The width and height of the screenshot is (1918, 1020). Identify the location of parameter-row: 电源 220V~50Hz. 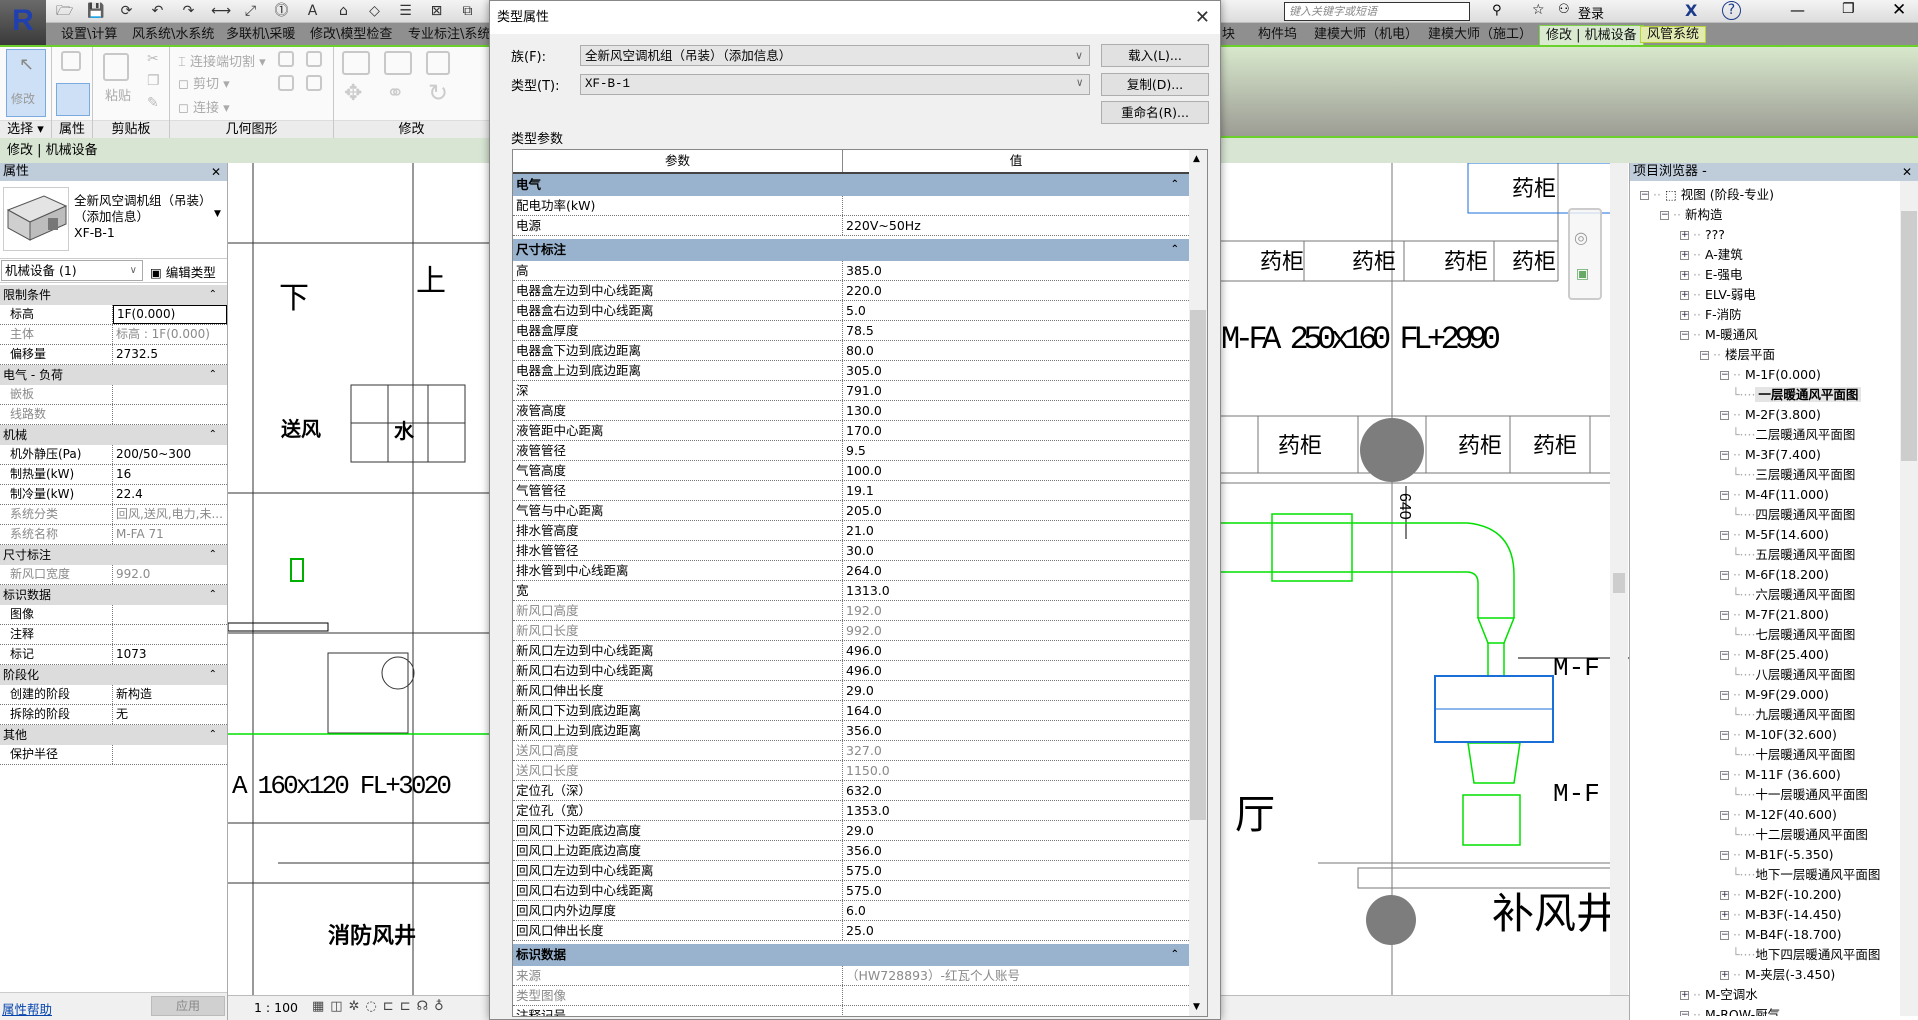
(851, 226).